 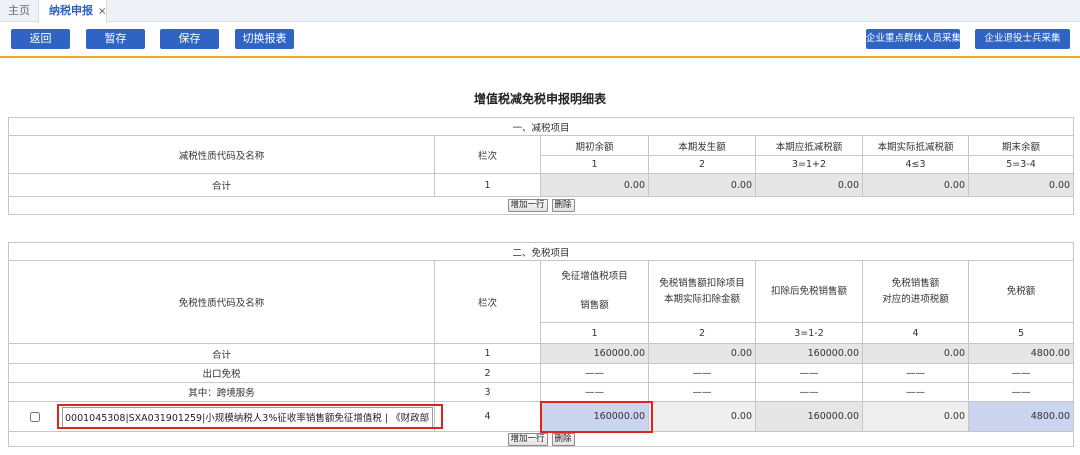 What do you see at coordinates (1021, 164) in the screenshot?
I see `column-code: 5=3-4` at bounding box center [1021, 164].